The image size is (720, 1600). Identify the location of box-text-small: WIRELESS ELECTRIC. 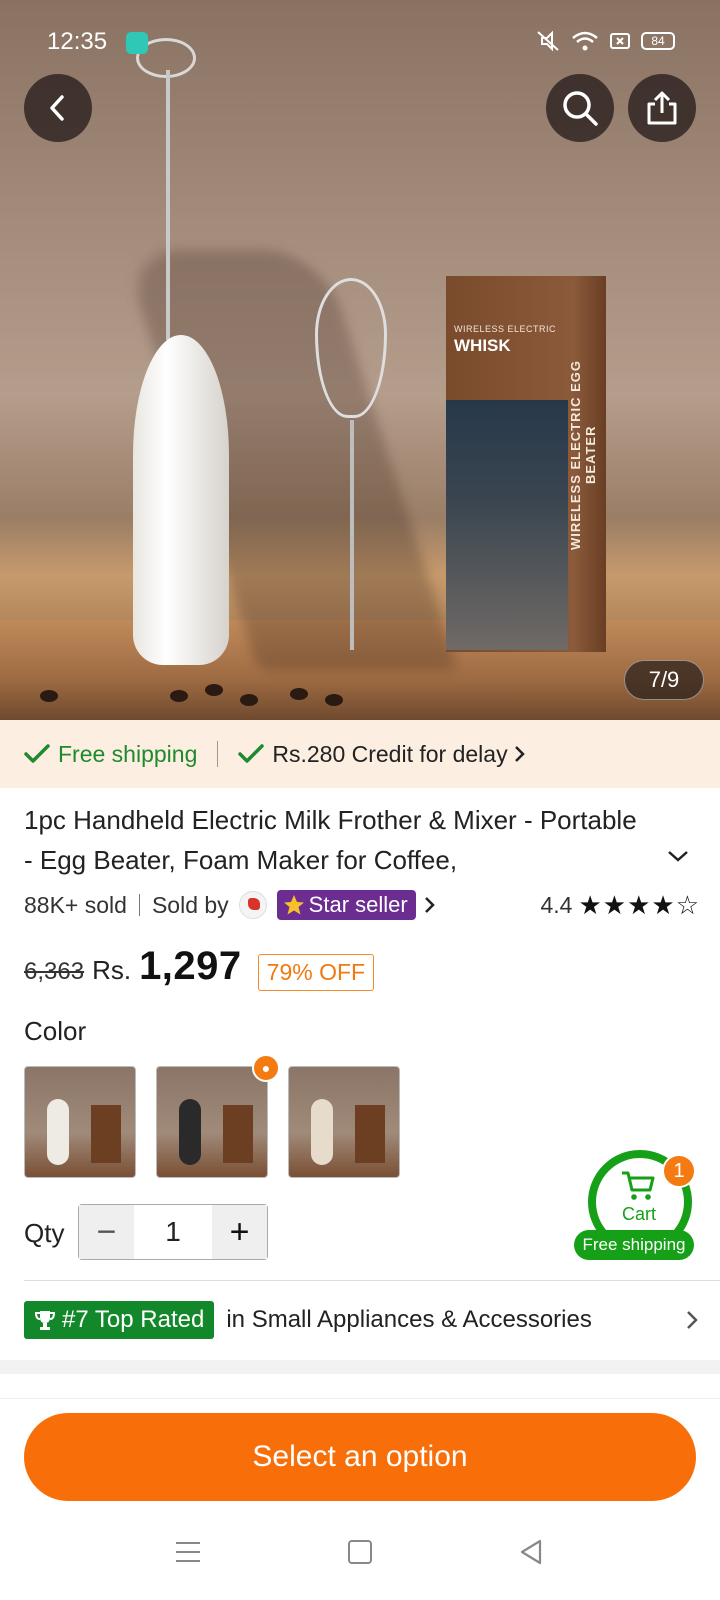
(505, 329).